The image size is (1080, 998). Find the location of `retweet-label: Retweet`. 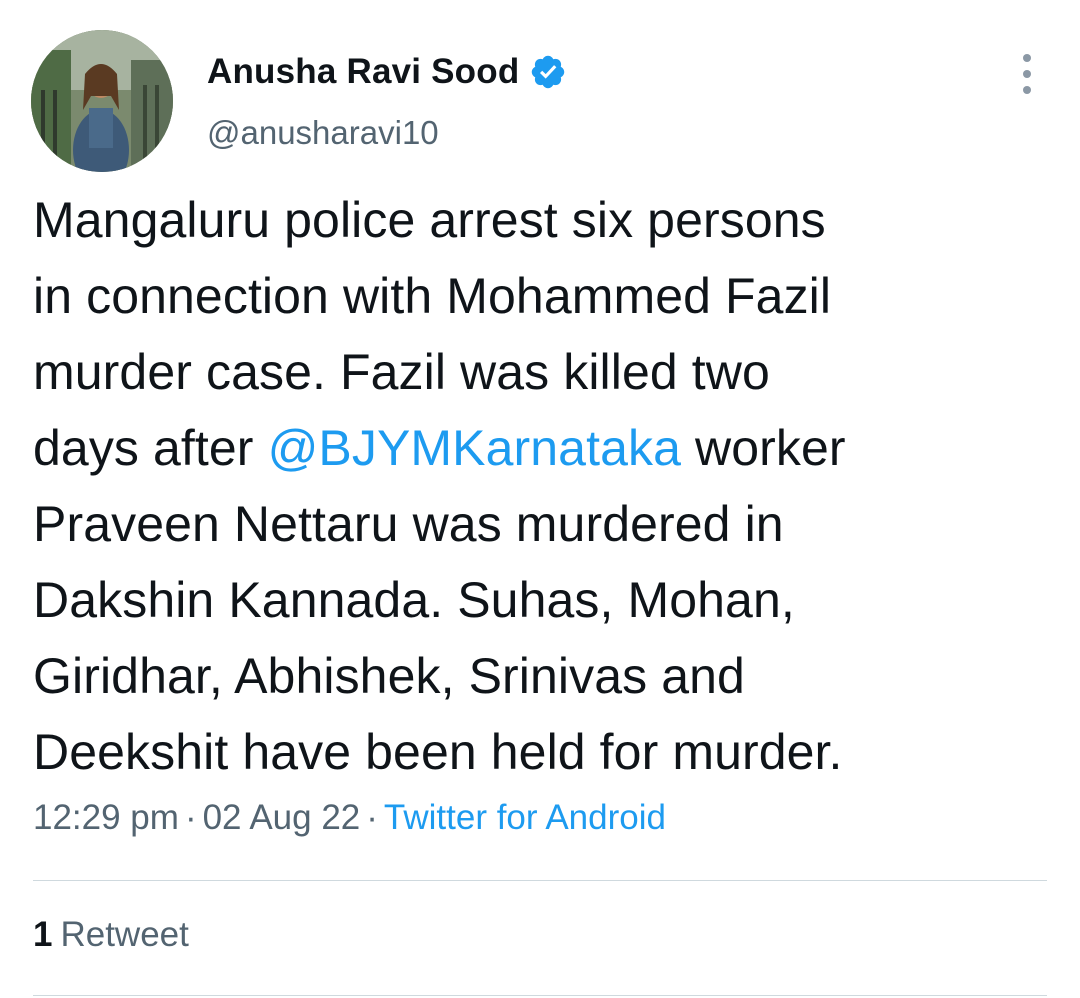

retweet-label: Retweet is located at coordinates (124, 934).